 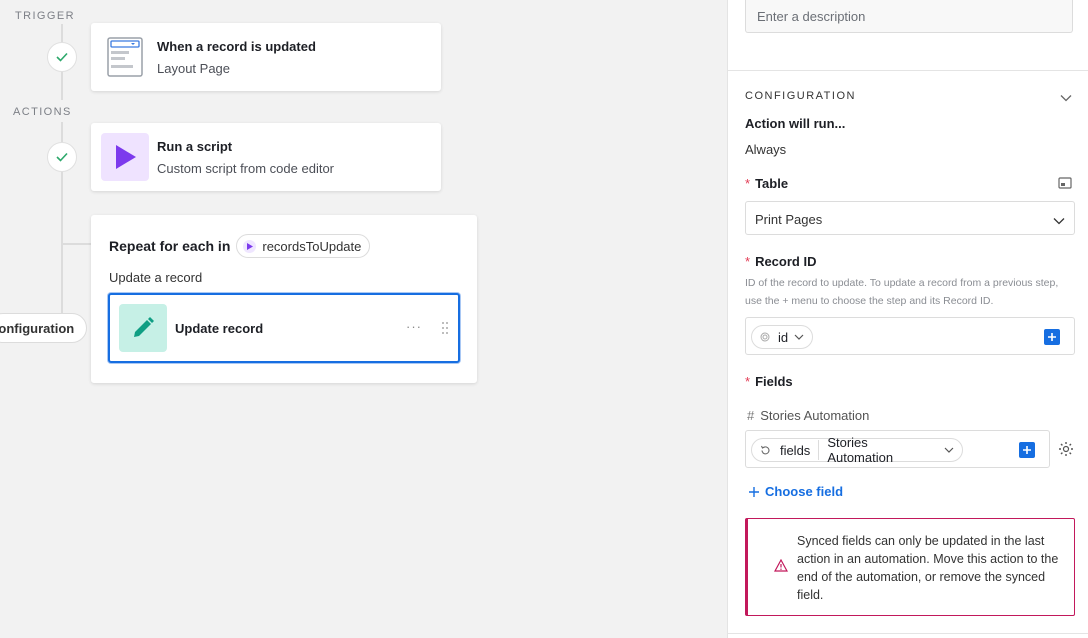 I want to click on description-input: Enter a description, so click(x=909, y=16).